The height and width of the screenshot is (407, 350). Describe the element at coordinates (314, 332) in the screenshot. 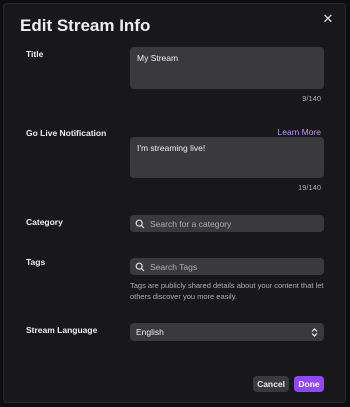

I see `chevron-updown-icon` at that location.